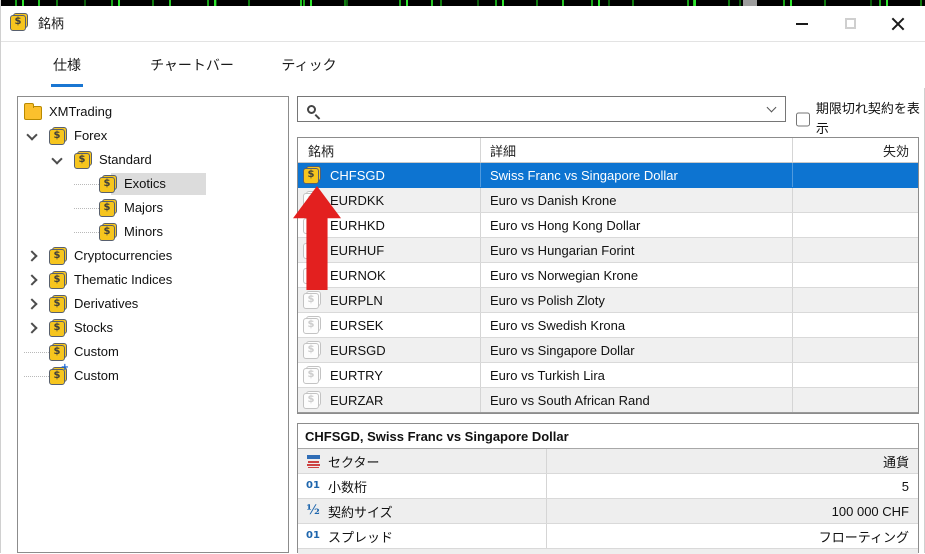 The height and width of the screenshot is (554, 925). What do you see at coordinates (67, 70) in the screenshot?
I see `tab-specification: 仕様` at bounding box center [67, 70].